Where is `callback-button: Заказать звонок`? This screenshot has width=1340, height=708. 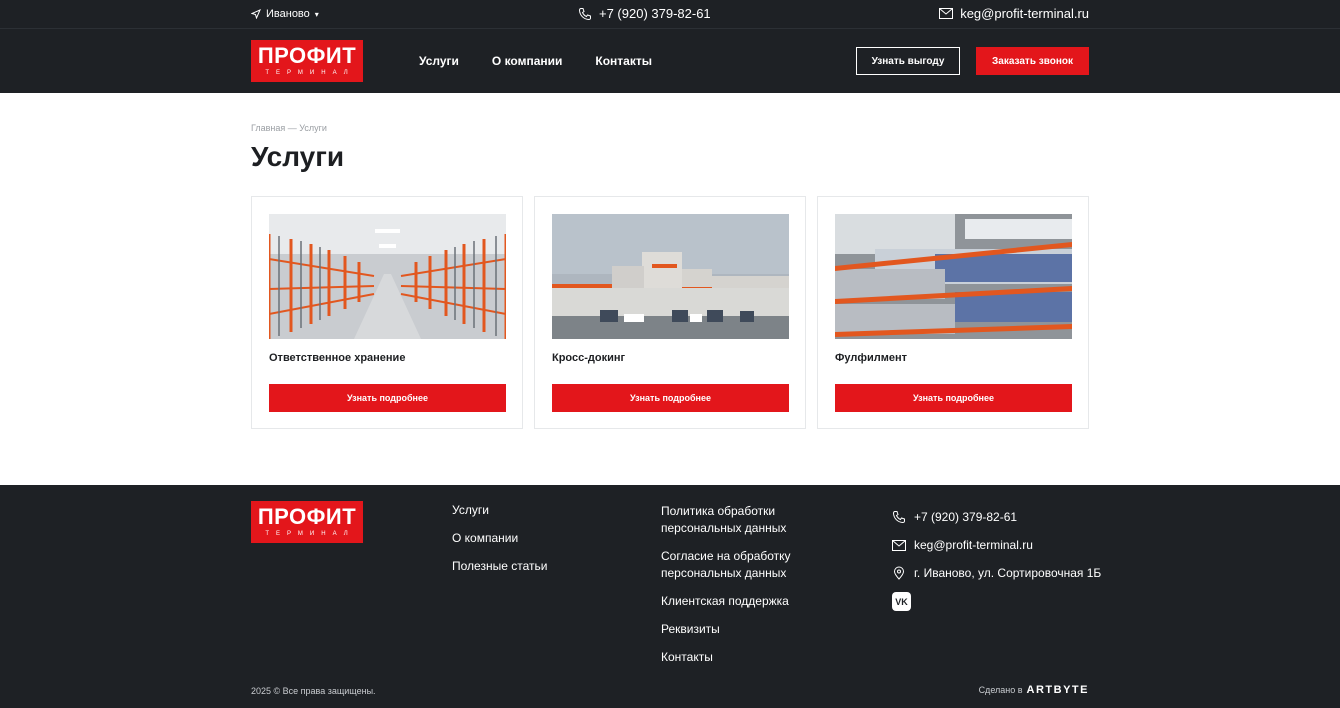
callback-button: Заказать звонок is located at coordinates (1032, 61).